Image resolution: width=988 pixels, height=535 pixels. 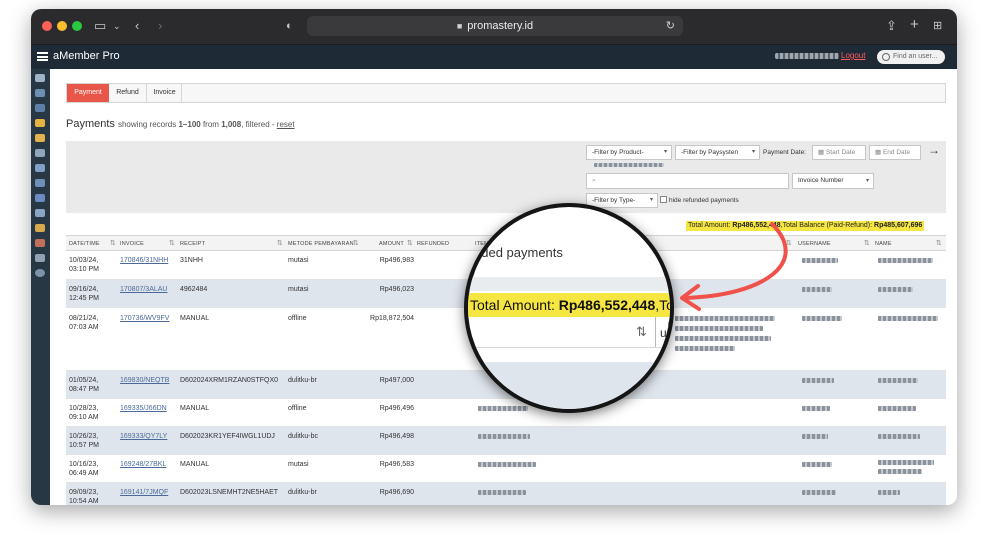 I want to click on pages-icon, so click(x=40, y=213).